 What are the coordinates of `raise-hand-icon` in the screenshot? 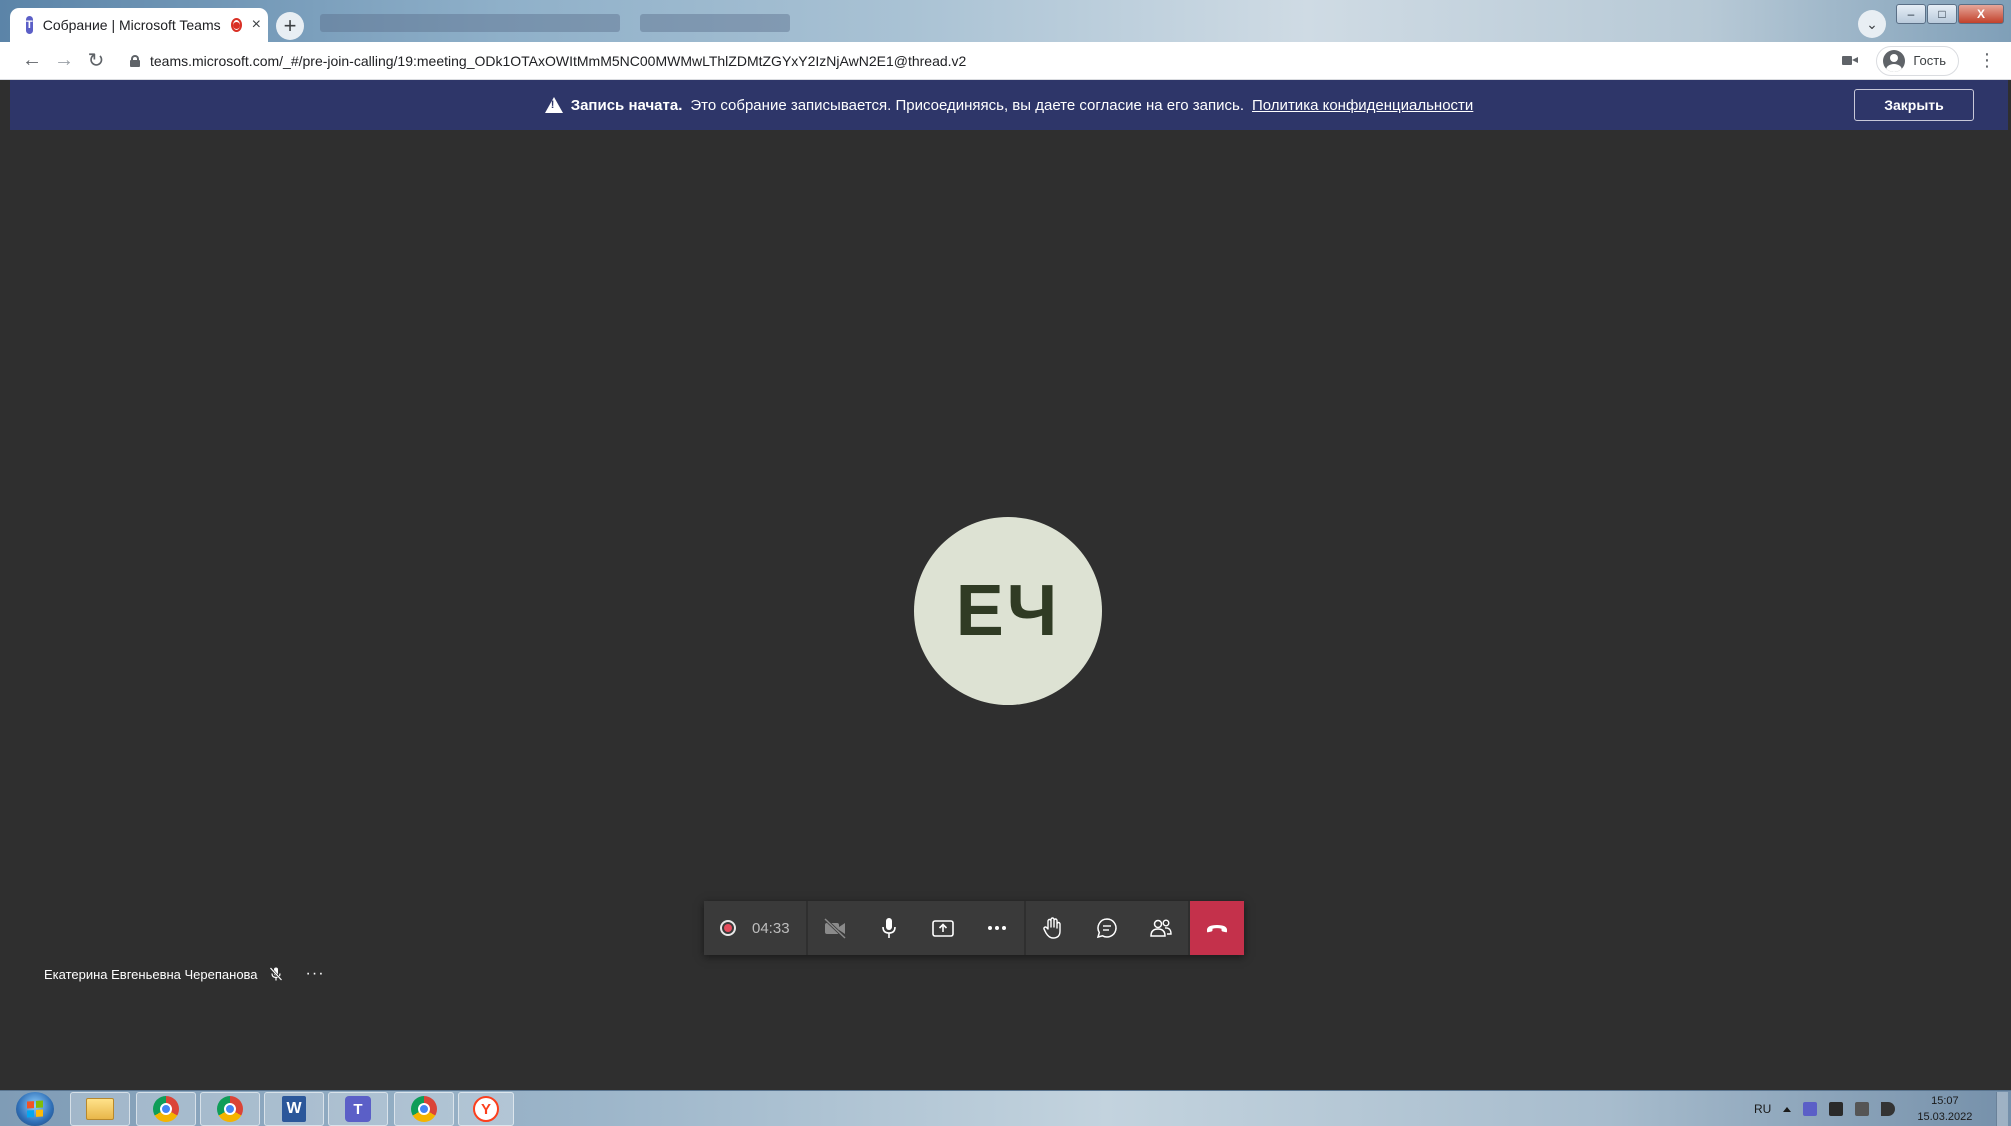 It's located at (1051, 928).